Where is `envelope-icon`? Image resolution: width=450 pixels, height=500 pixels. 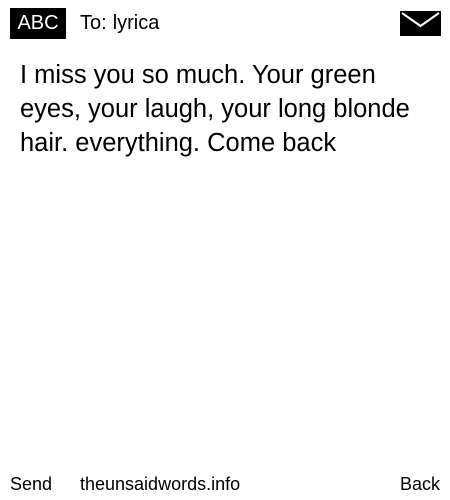
envelope-icon is located at coordinates (420, 23).